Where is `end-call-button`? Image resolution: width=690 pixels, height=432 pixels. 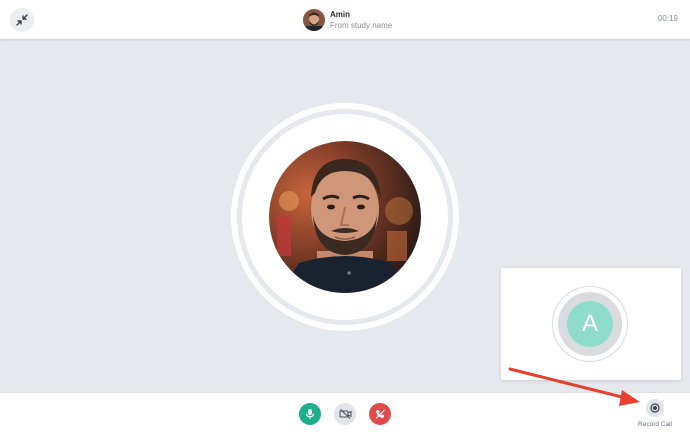 end-call-button is located at coordinates (380, 414).